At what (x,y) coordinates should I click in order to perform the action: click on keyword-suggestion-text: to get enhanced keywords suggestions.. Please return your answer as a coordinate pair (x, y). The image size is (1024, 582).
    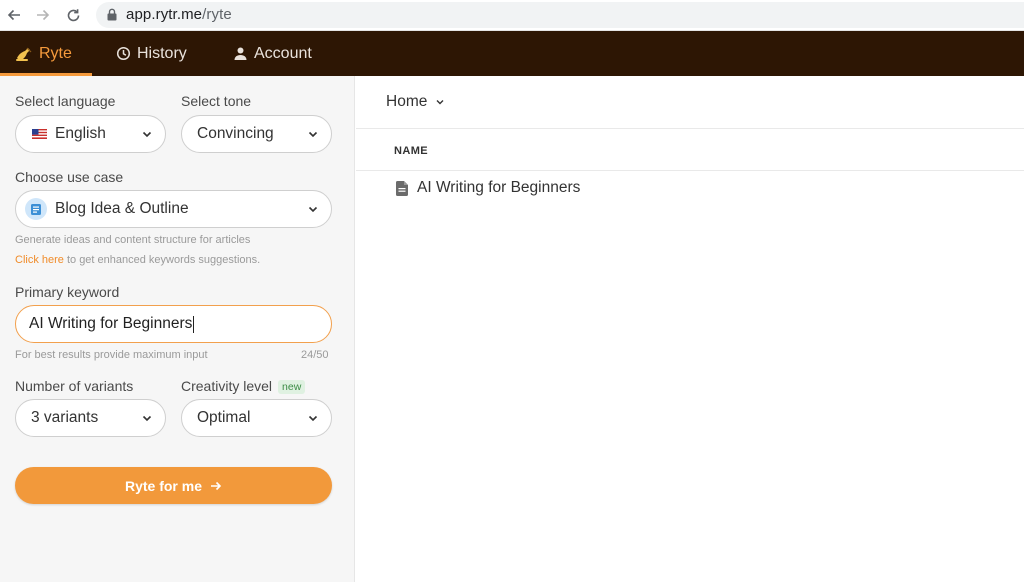
    Looking at the image, I should click on (162, 260).